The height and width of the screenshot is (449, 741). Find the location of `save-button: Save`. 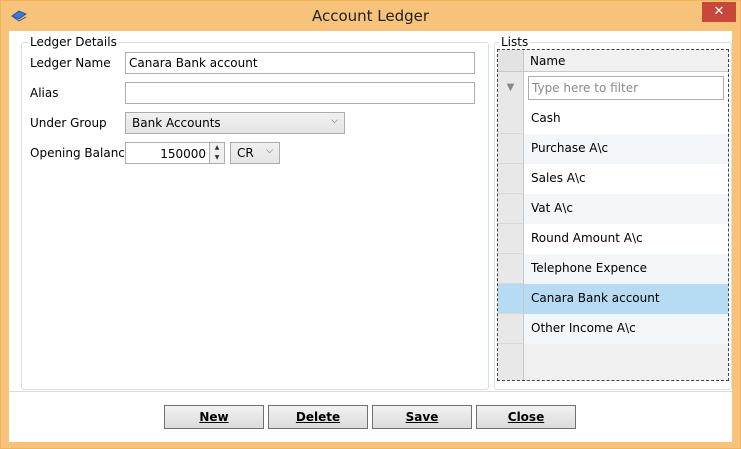

save-button: Save is located at coordinates (422, 417).